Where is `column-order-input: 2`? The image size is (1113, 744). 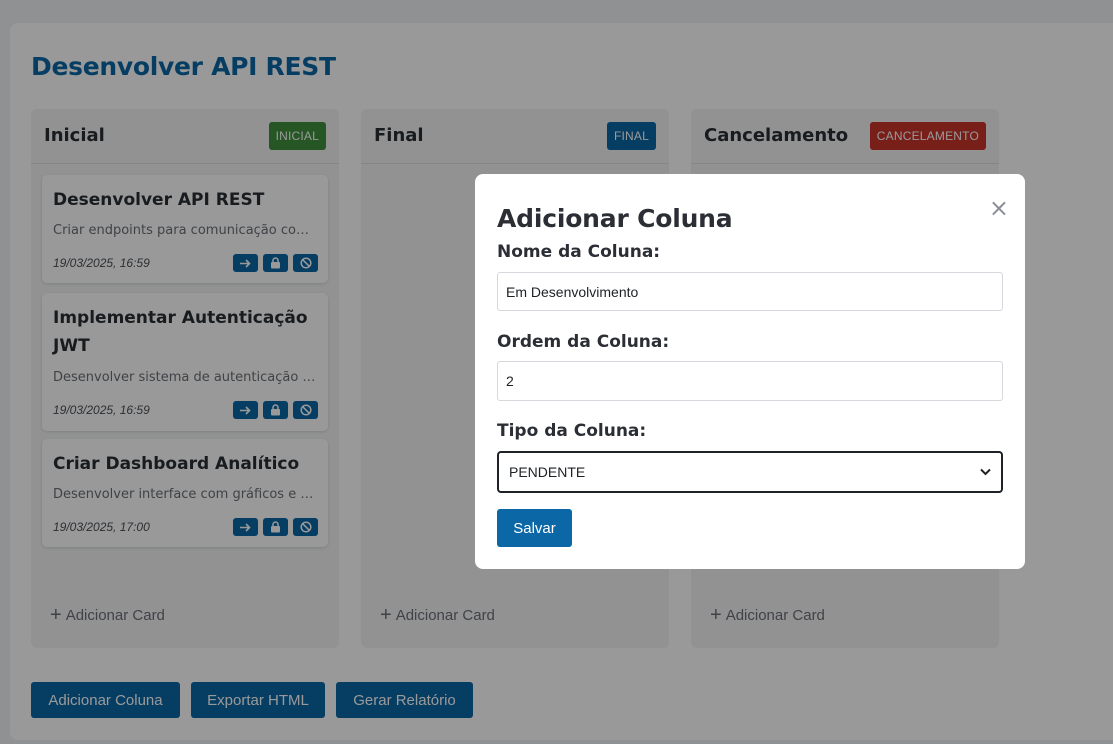 column-order-input: 2 is located at coordinates (750, 381).